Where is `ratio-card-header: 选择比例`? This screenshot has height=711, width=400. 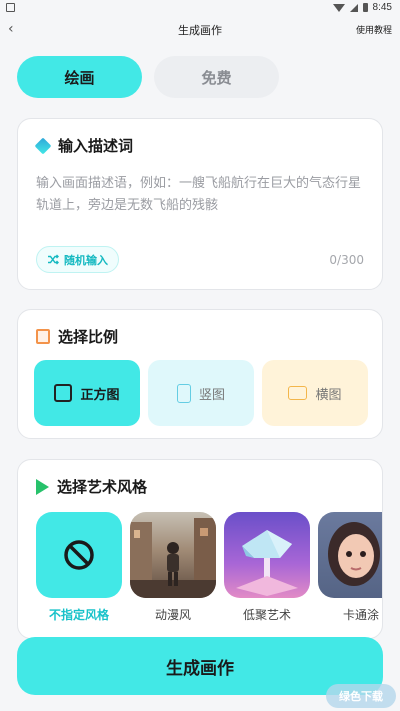
ratio-card-header: 选择比例 is located at coordinates (77, 336).